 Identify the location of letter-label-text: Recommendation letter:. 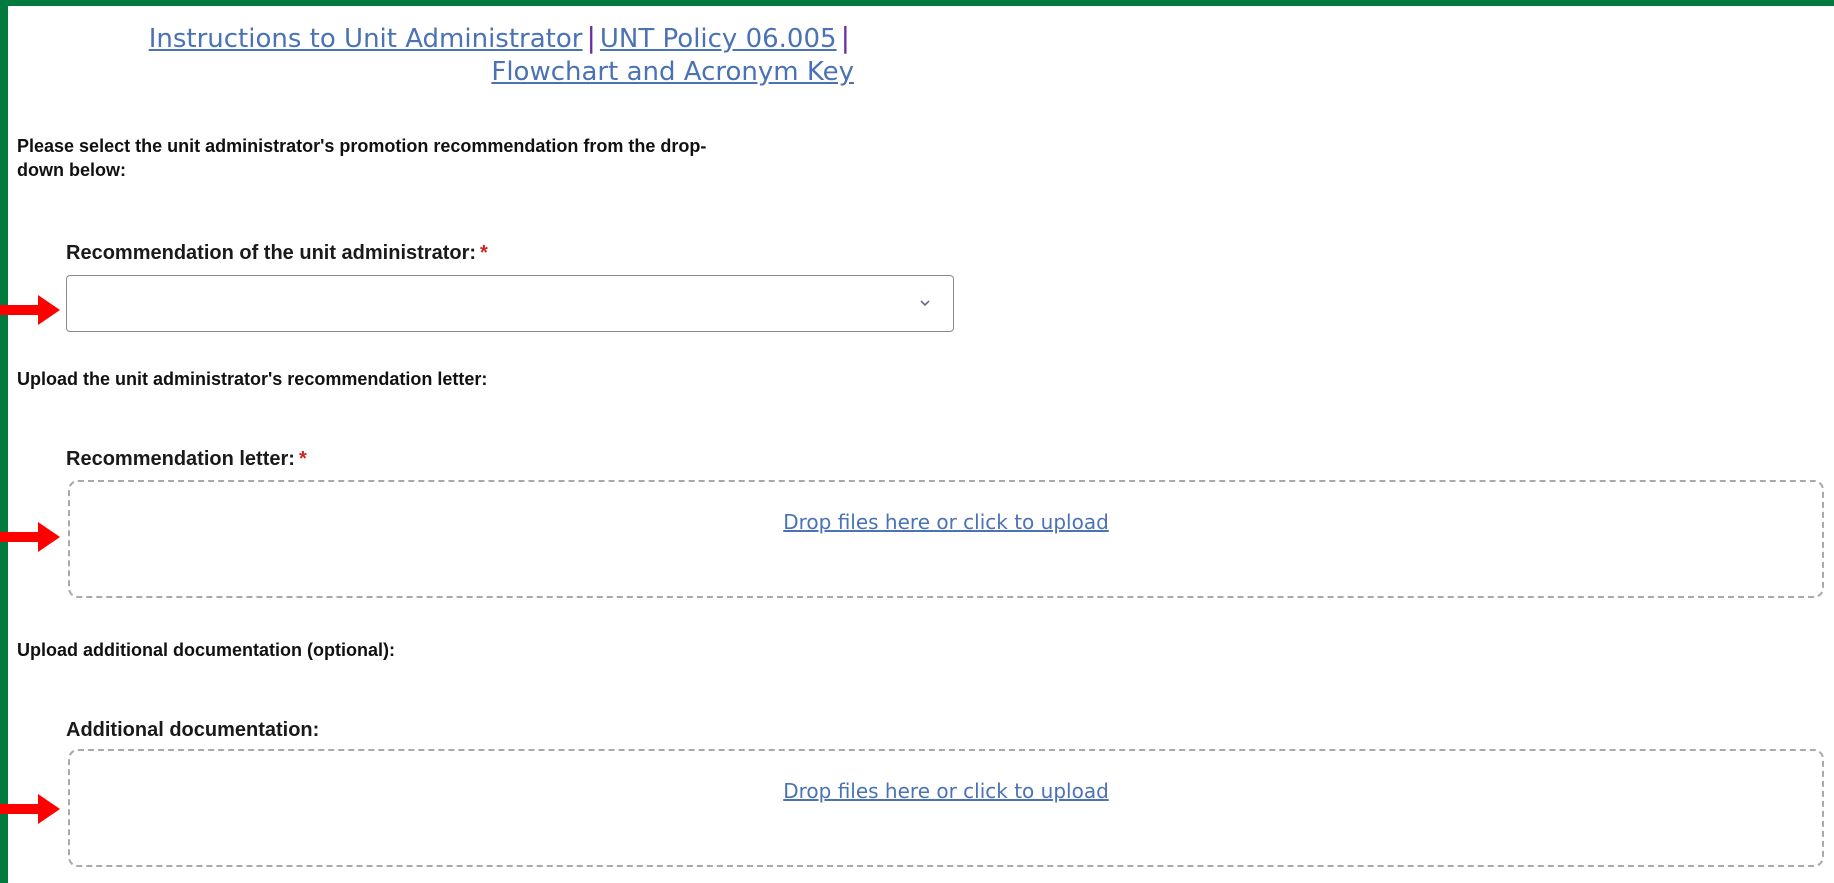
(180, 459).